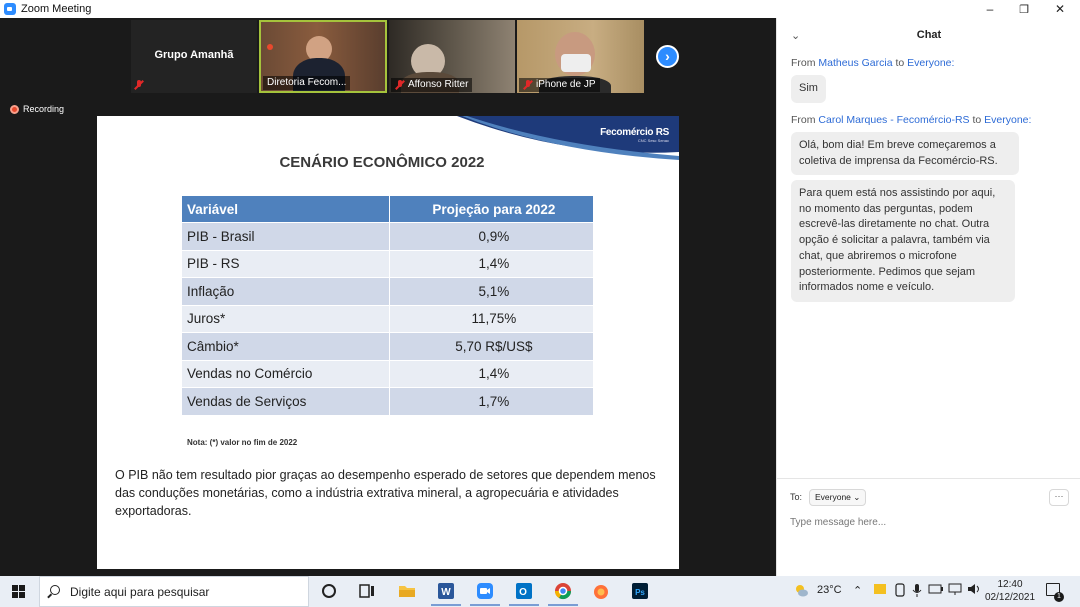 Image resolution: width=1080 pixels, height=607 pixels. Describe the element at coordinates (955, 590) in the screenshot. I see `network-icon` at that location.